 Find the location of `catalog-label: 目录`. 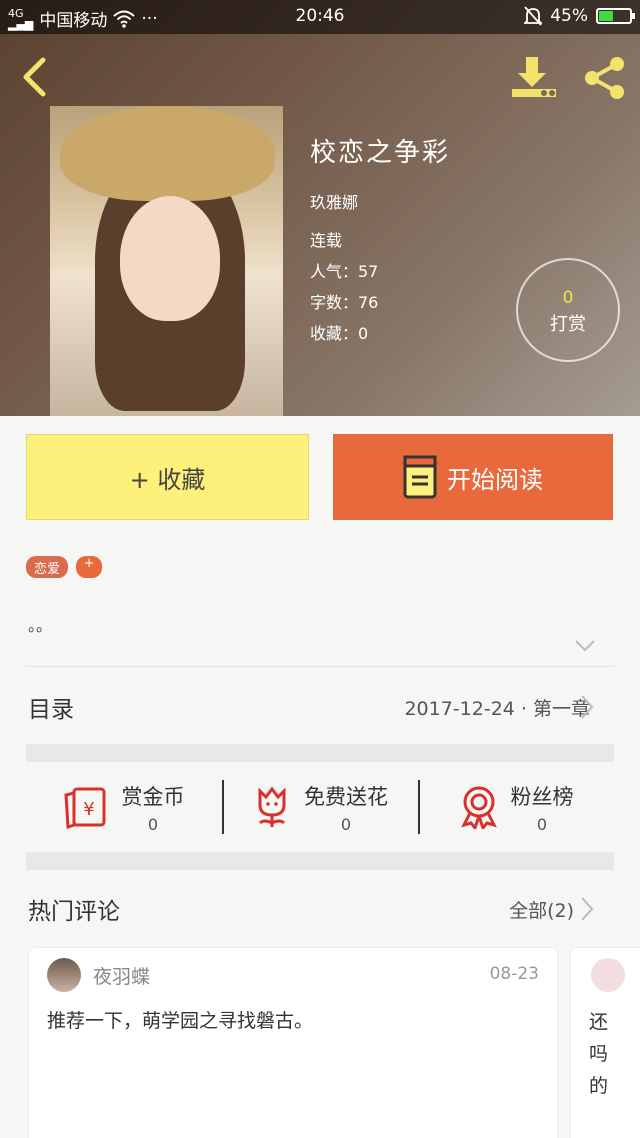

catalog-label: 目录 is located at coordinates (51, 707).